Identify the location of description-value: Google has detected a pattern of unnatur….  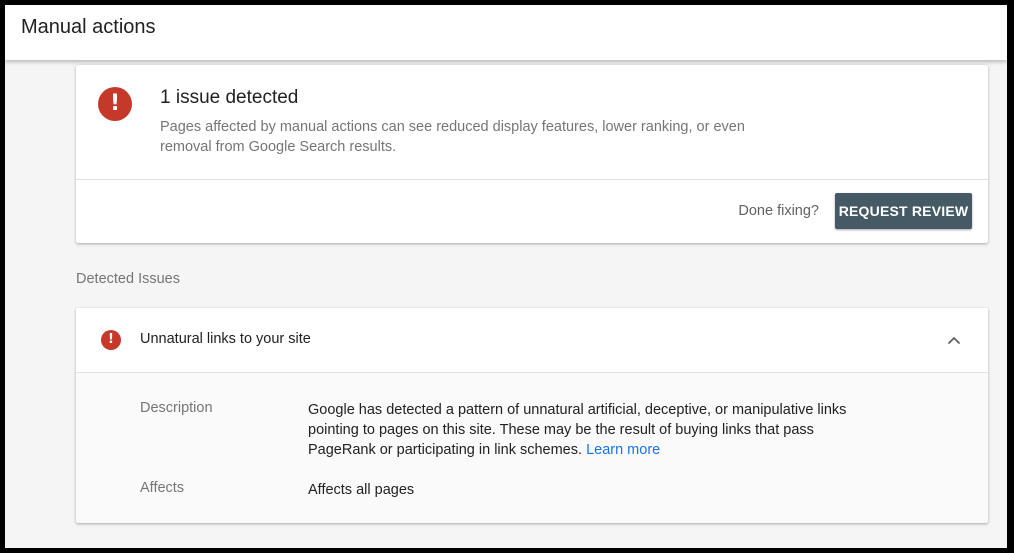
(593, 430).